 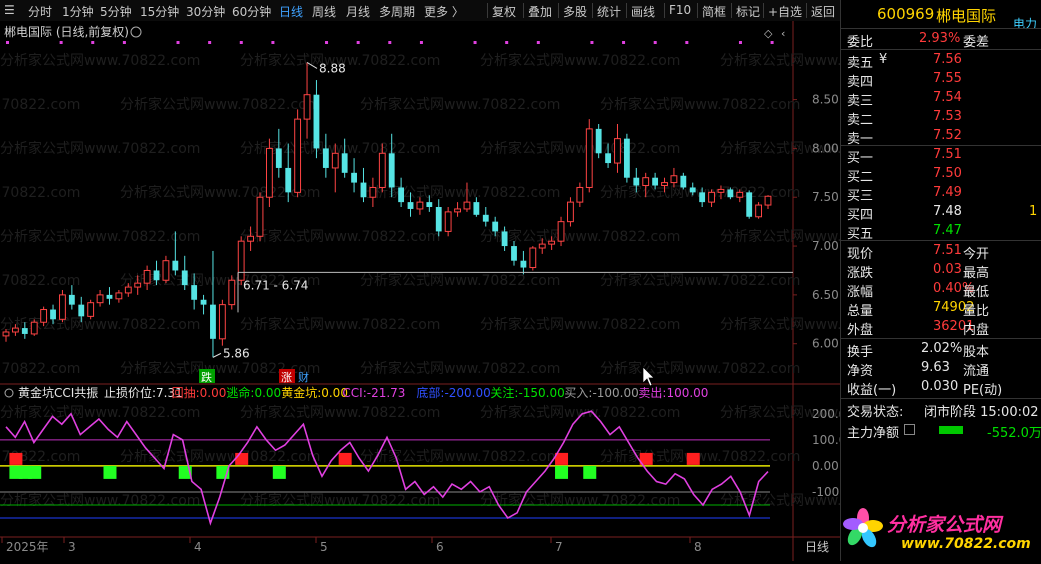 I want to click on period-tab-9: 多周期, so click(x=397, y=11).